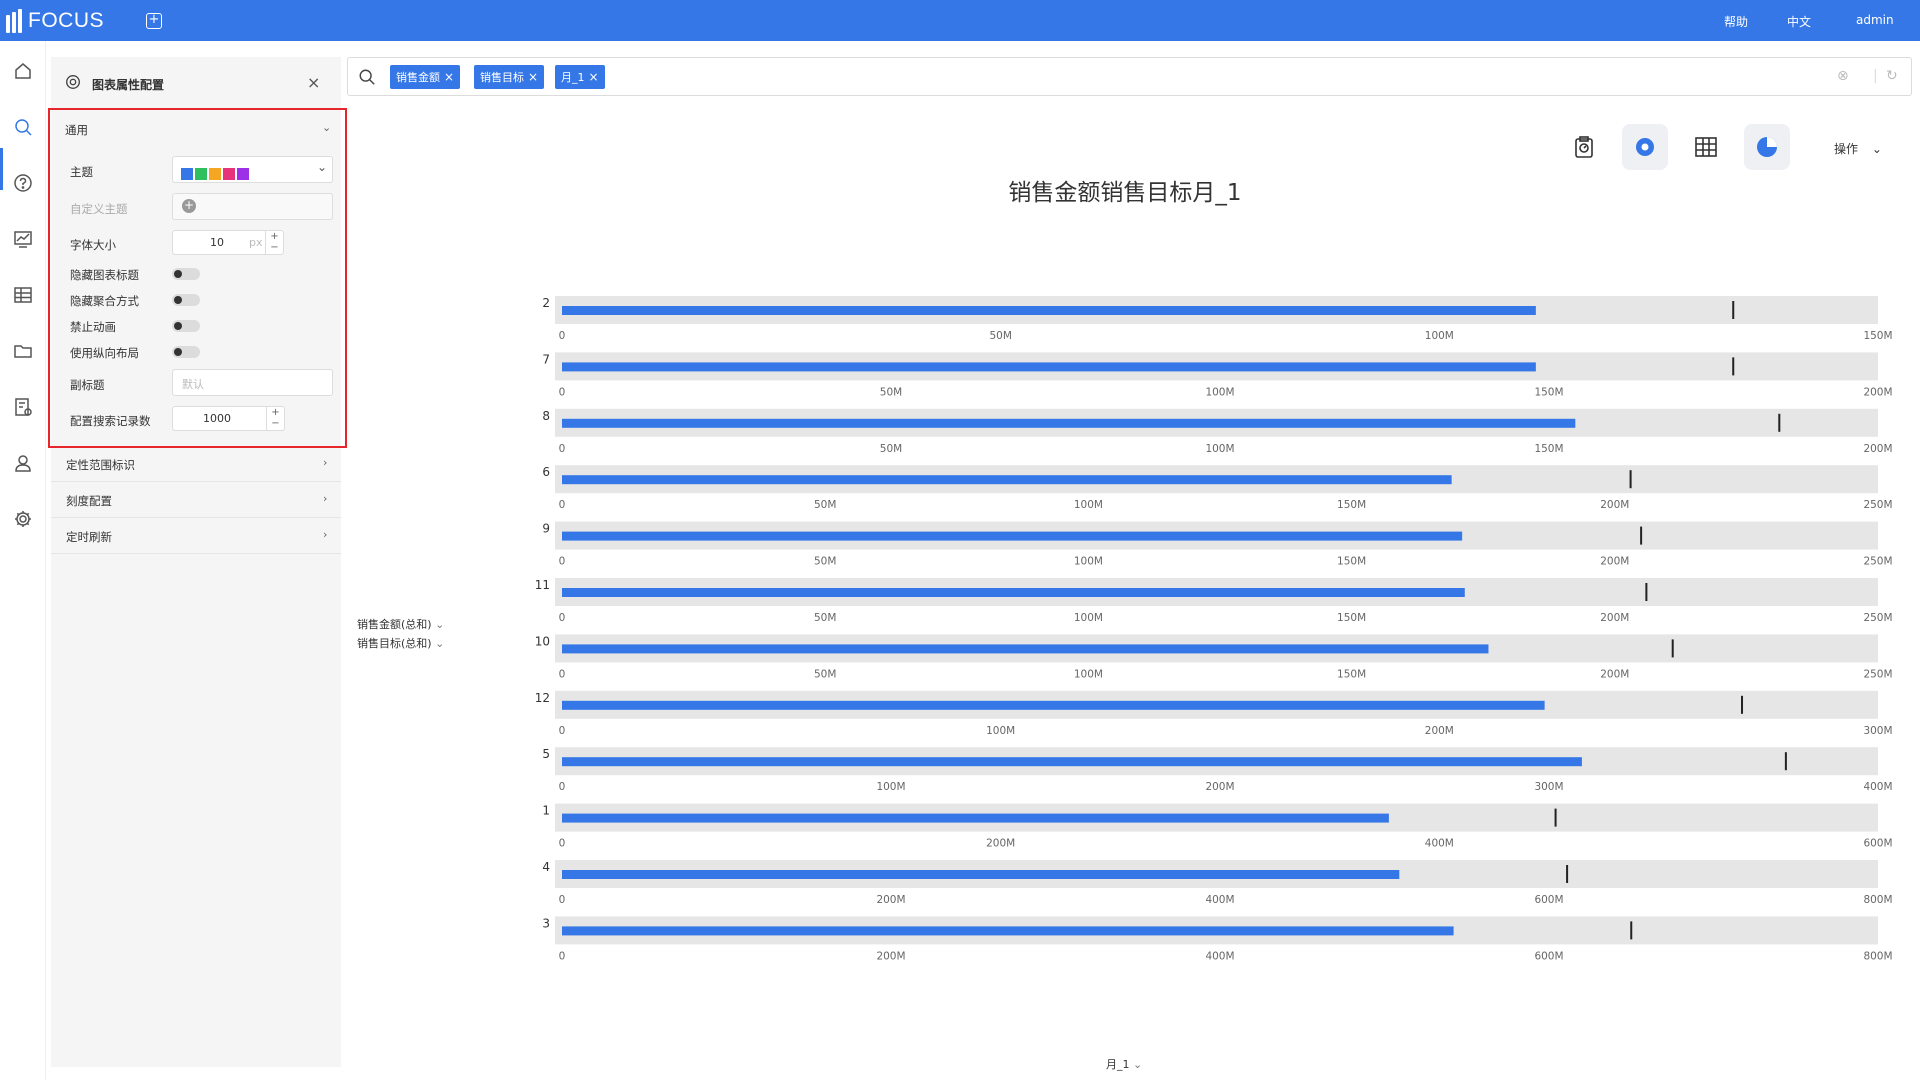  What do you see at coordinates (546, 529) in the screenshot?
I see `category-label: 9` at bounding box center [546, 529].